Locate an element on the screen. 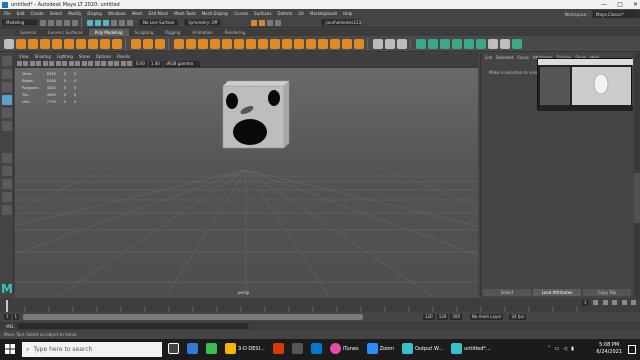 This screenshot has width=640, height=360. cut-uv-icon is located at coordinates (493, 43).